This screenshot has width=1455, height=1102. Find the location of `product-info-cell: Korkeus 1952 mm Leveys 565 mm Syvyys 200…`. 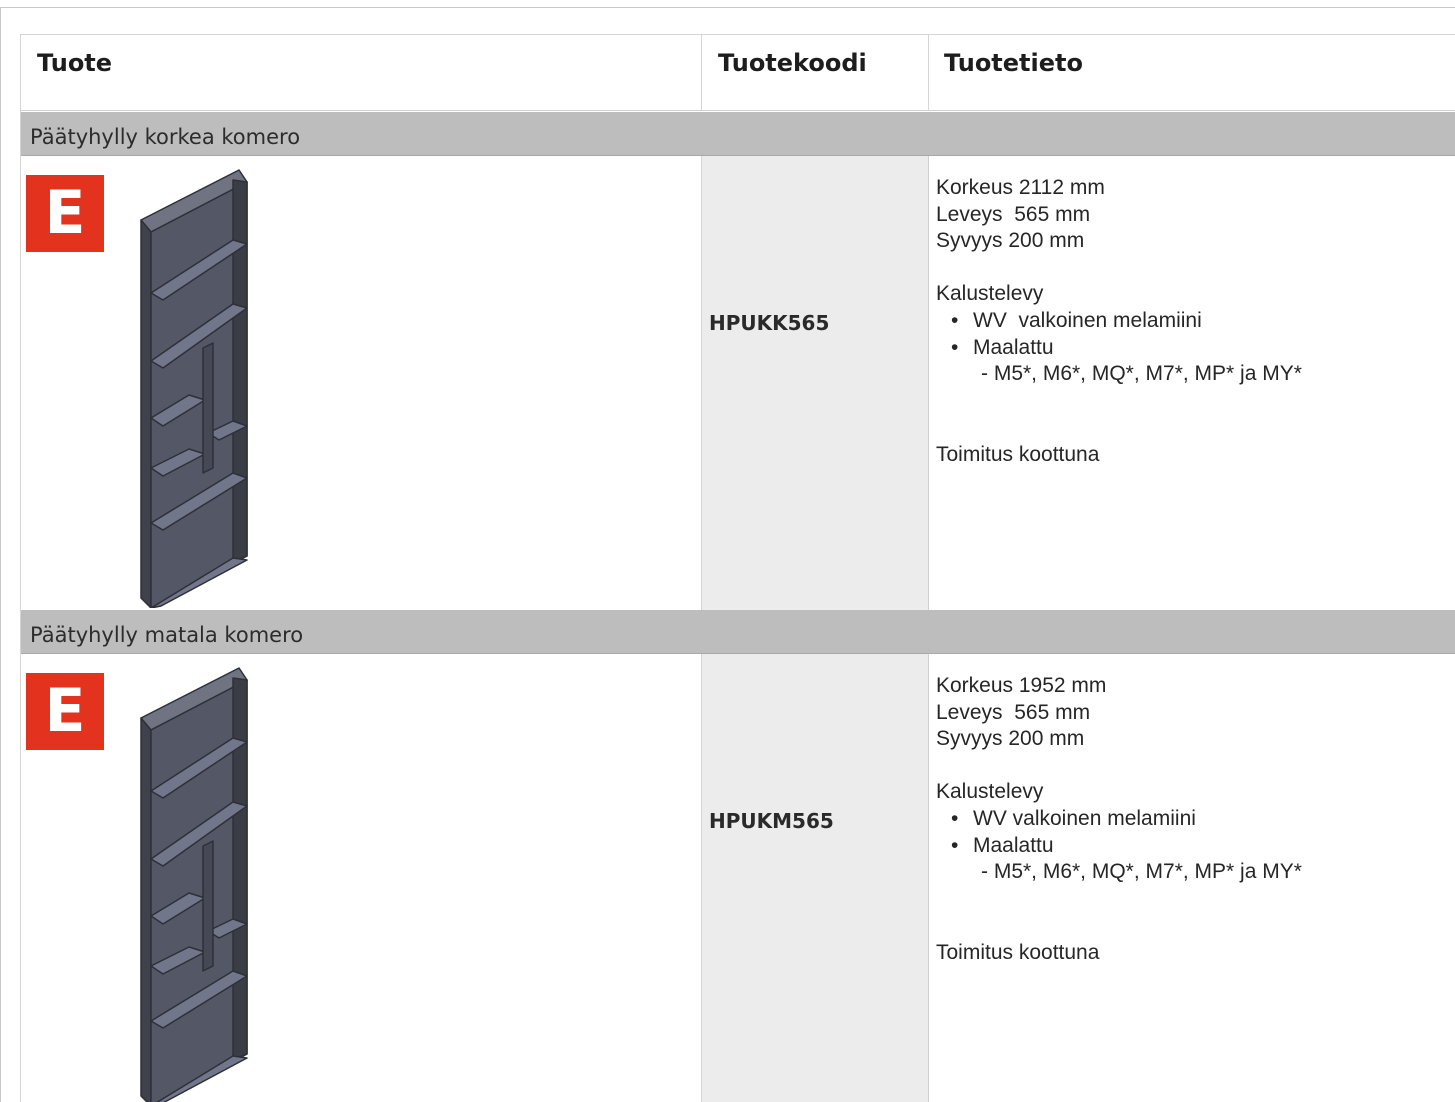

product-info-cell: Korkeus 1952 mm Leveys 565 mm Syvyys 200… is located at coordinates (1192, 878).